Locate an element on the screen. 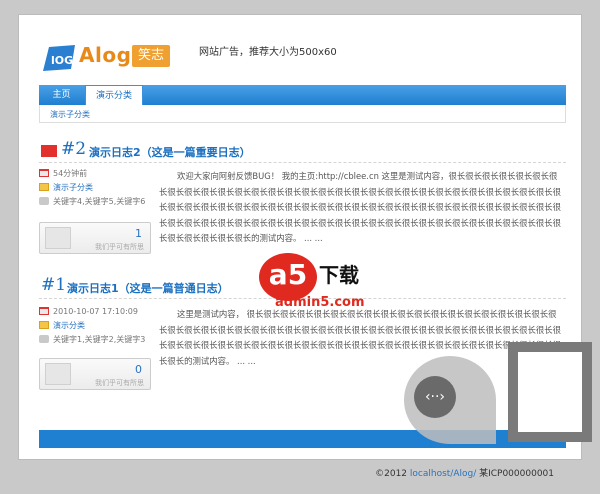 The image size is (600, 494). post-category: 演示子分类 is located at coordinates (98, 188).